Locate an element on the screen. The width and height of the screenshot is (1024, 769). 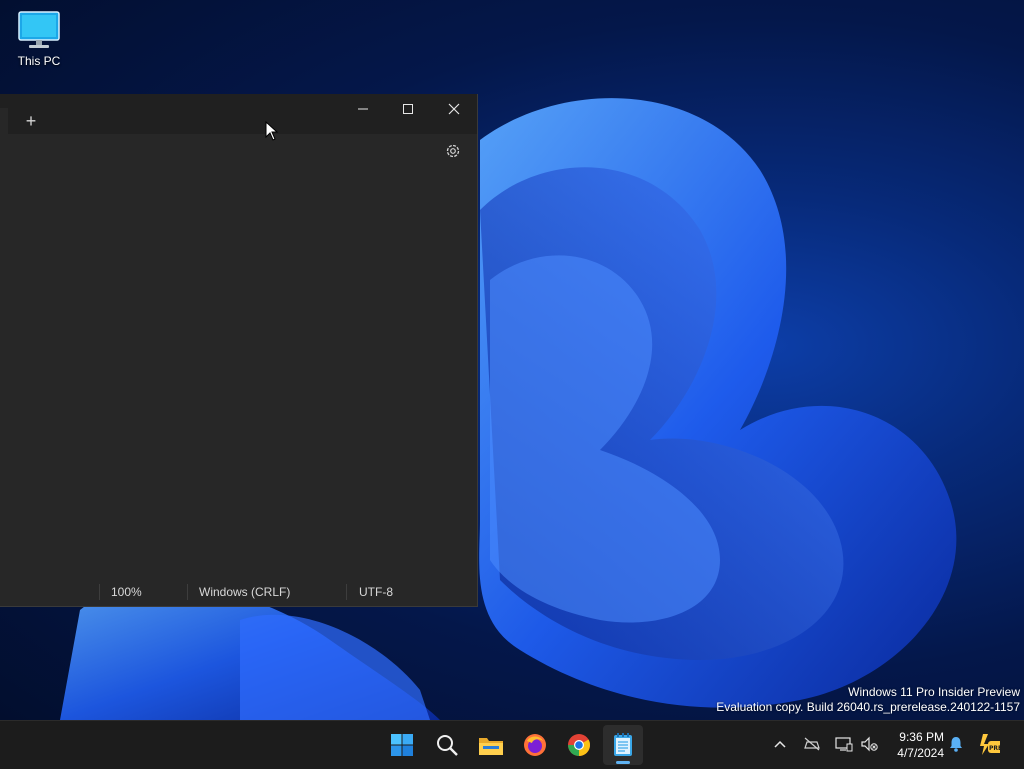
mouse-cursor-icon is located at coordinates (272, 131).